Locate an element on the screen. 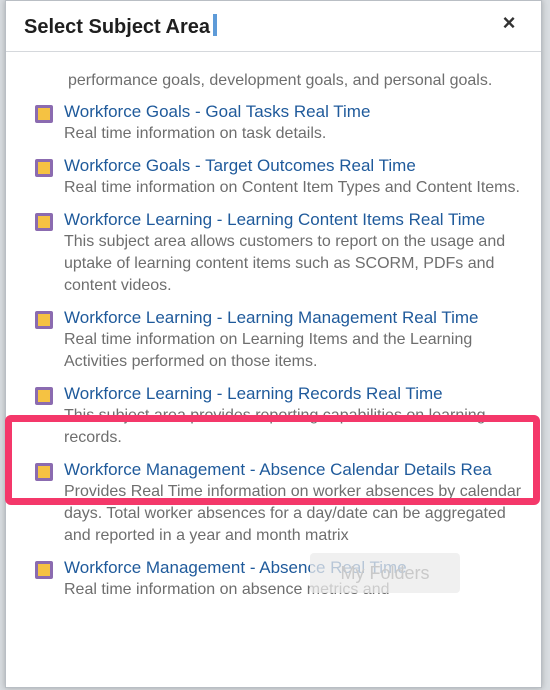 Image resolution: width=550 pixels, height=690 pixels. dialog-title: Select Subject Area is located at coordinates (121, 26).